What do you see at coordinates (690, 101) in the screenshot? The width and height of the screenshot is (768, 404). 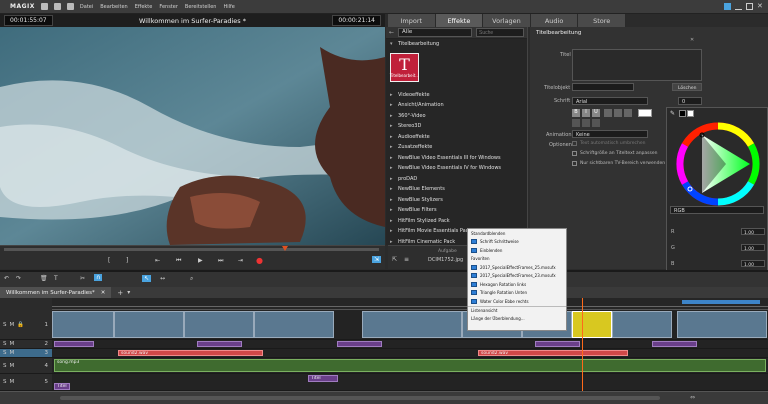 I see `font-size-select: 0` at bounding box center [690, 101].